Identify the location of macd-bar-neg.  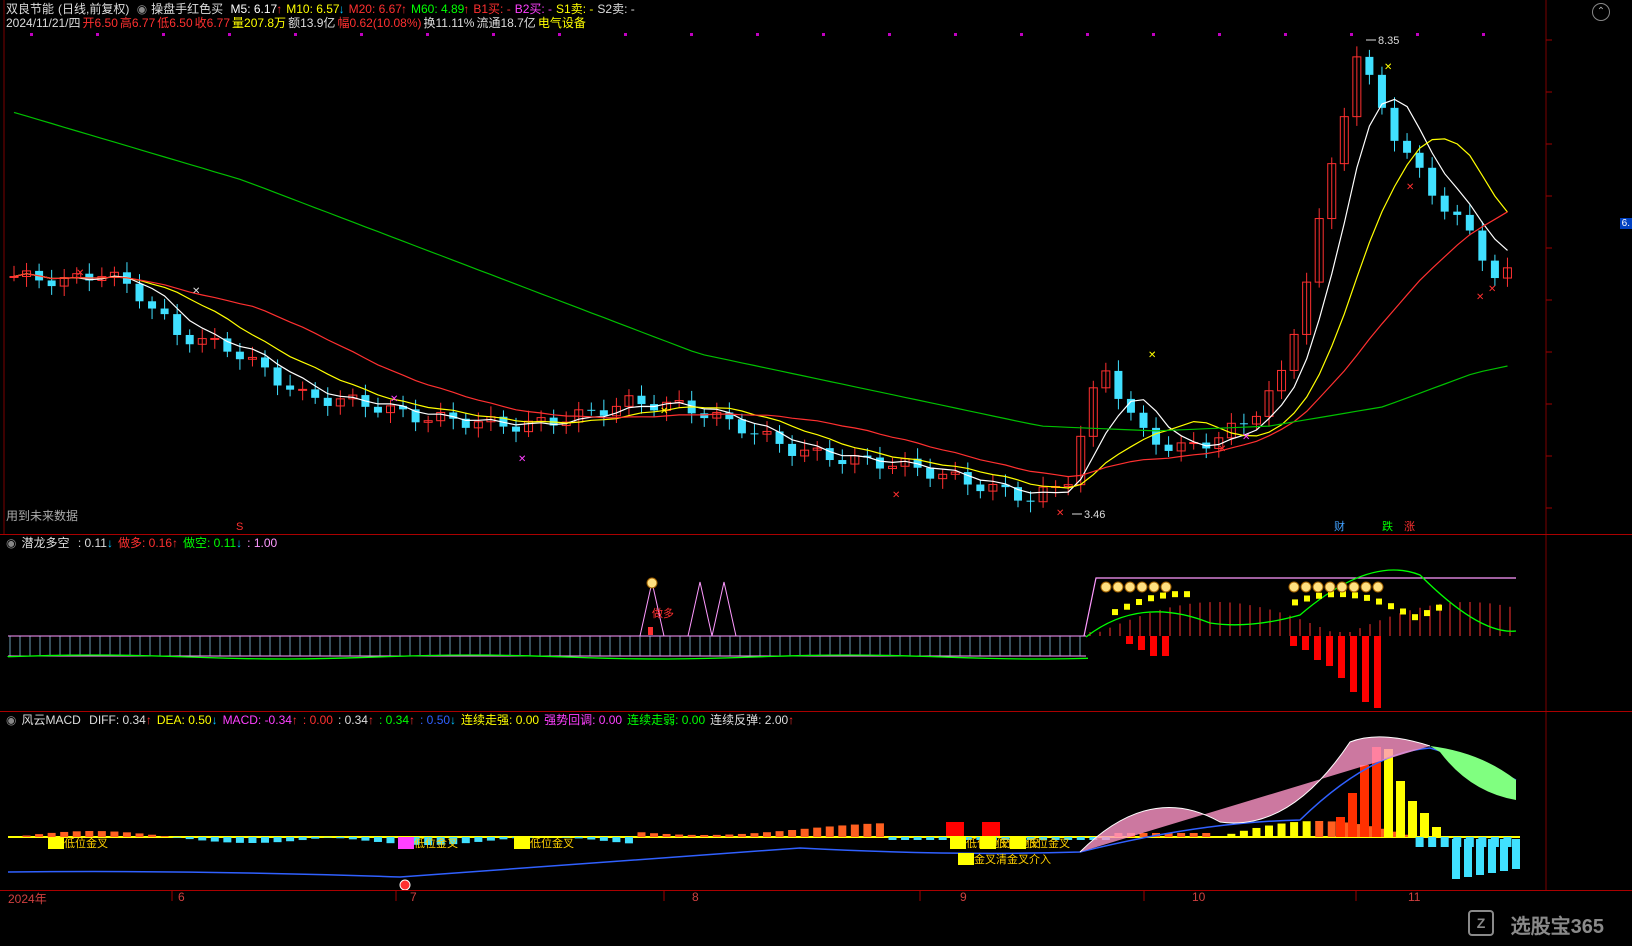
(1516, 854).